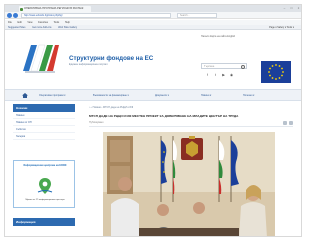 The image size is (320, 242). I want to click on sidebar-heading-info: Информация, so click(44, 222).